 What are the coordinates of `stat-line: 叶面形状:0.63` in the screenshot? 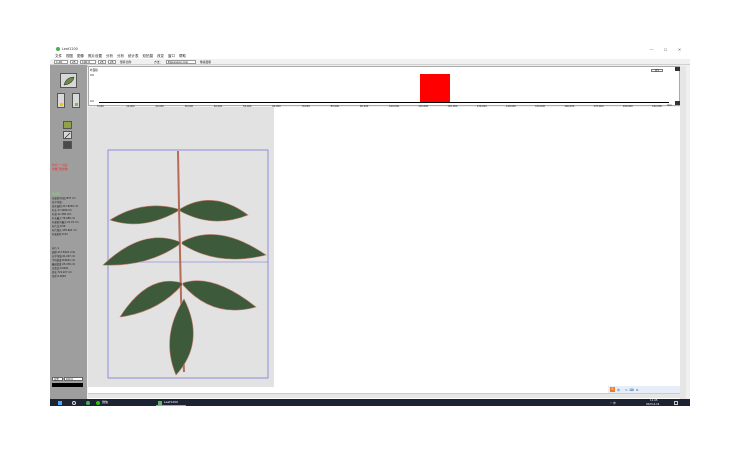 It's located at (60, 234).